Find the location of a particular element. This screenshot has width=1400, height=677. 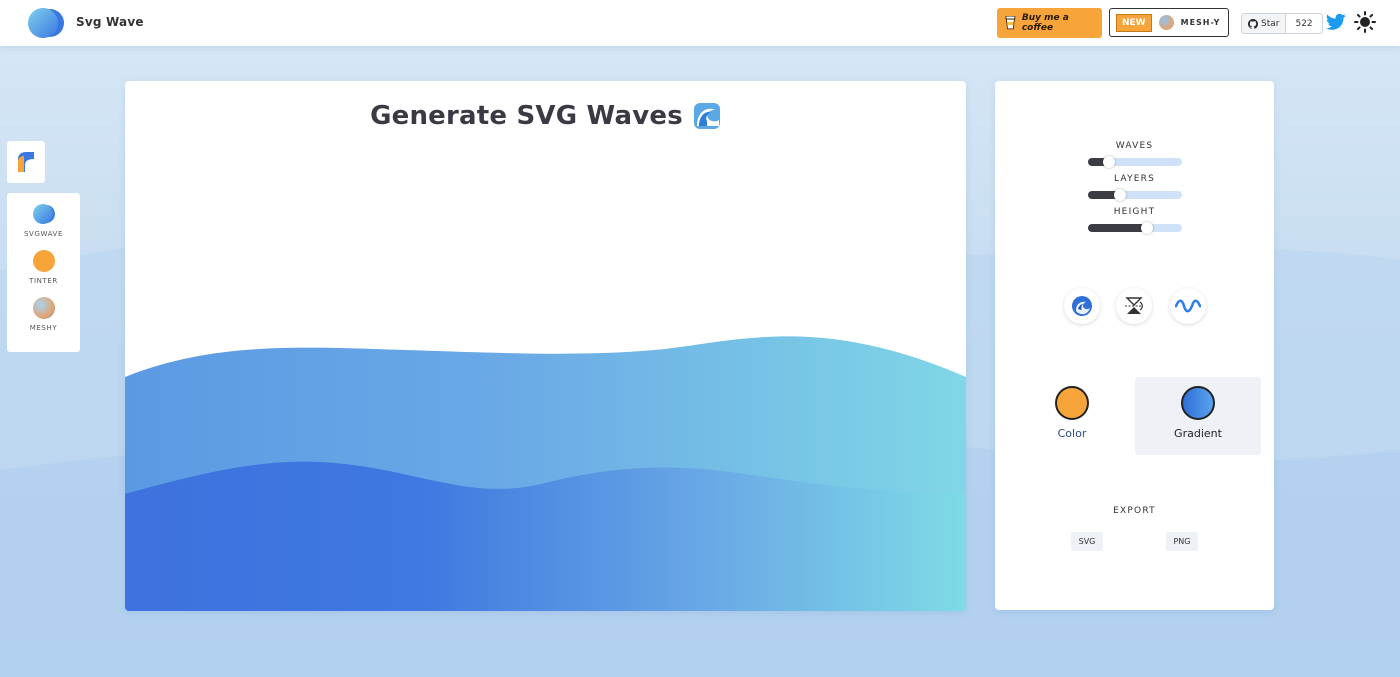

sidebar-item-svgwave: SVGWAVE is located at coordinates (43, 220).